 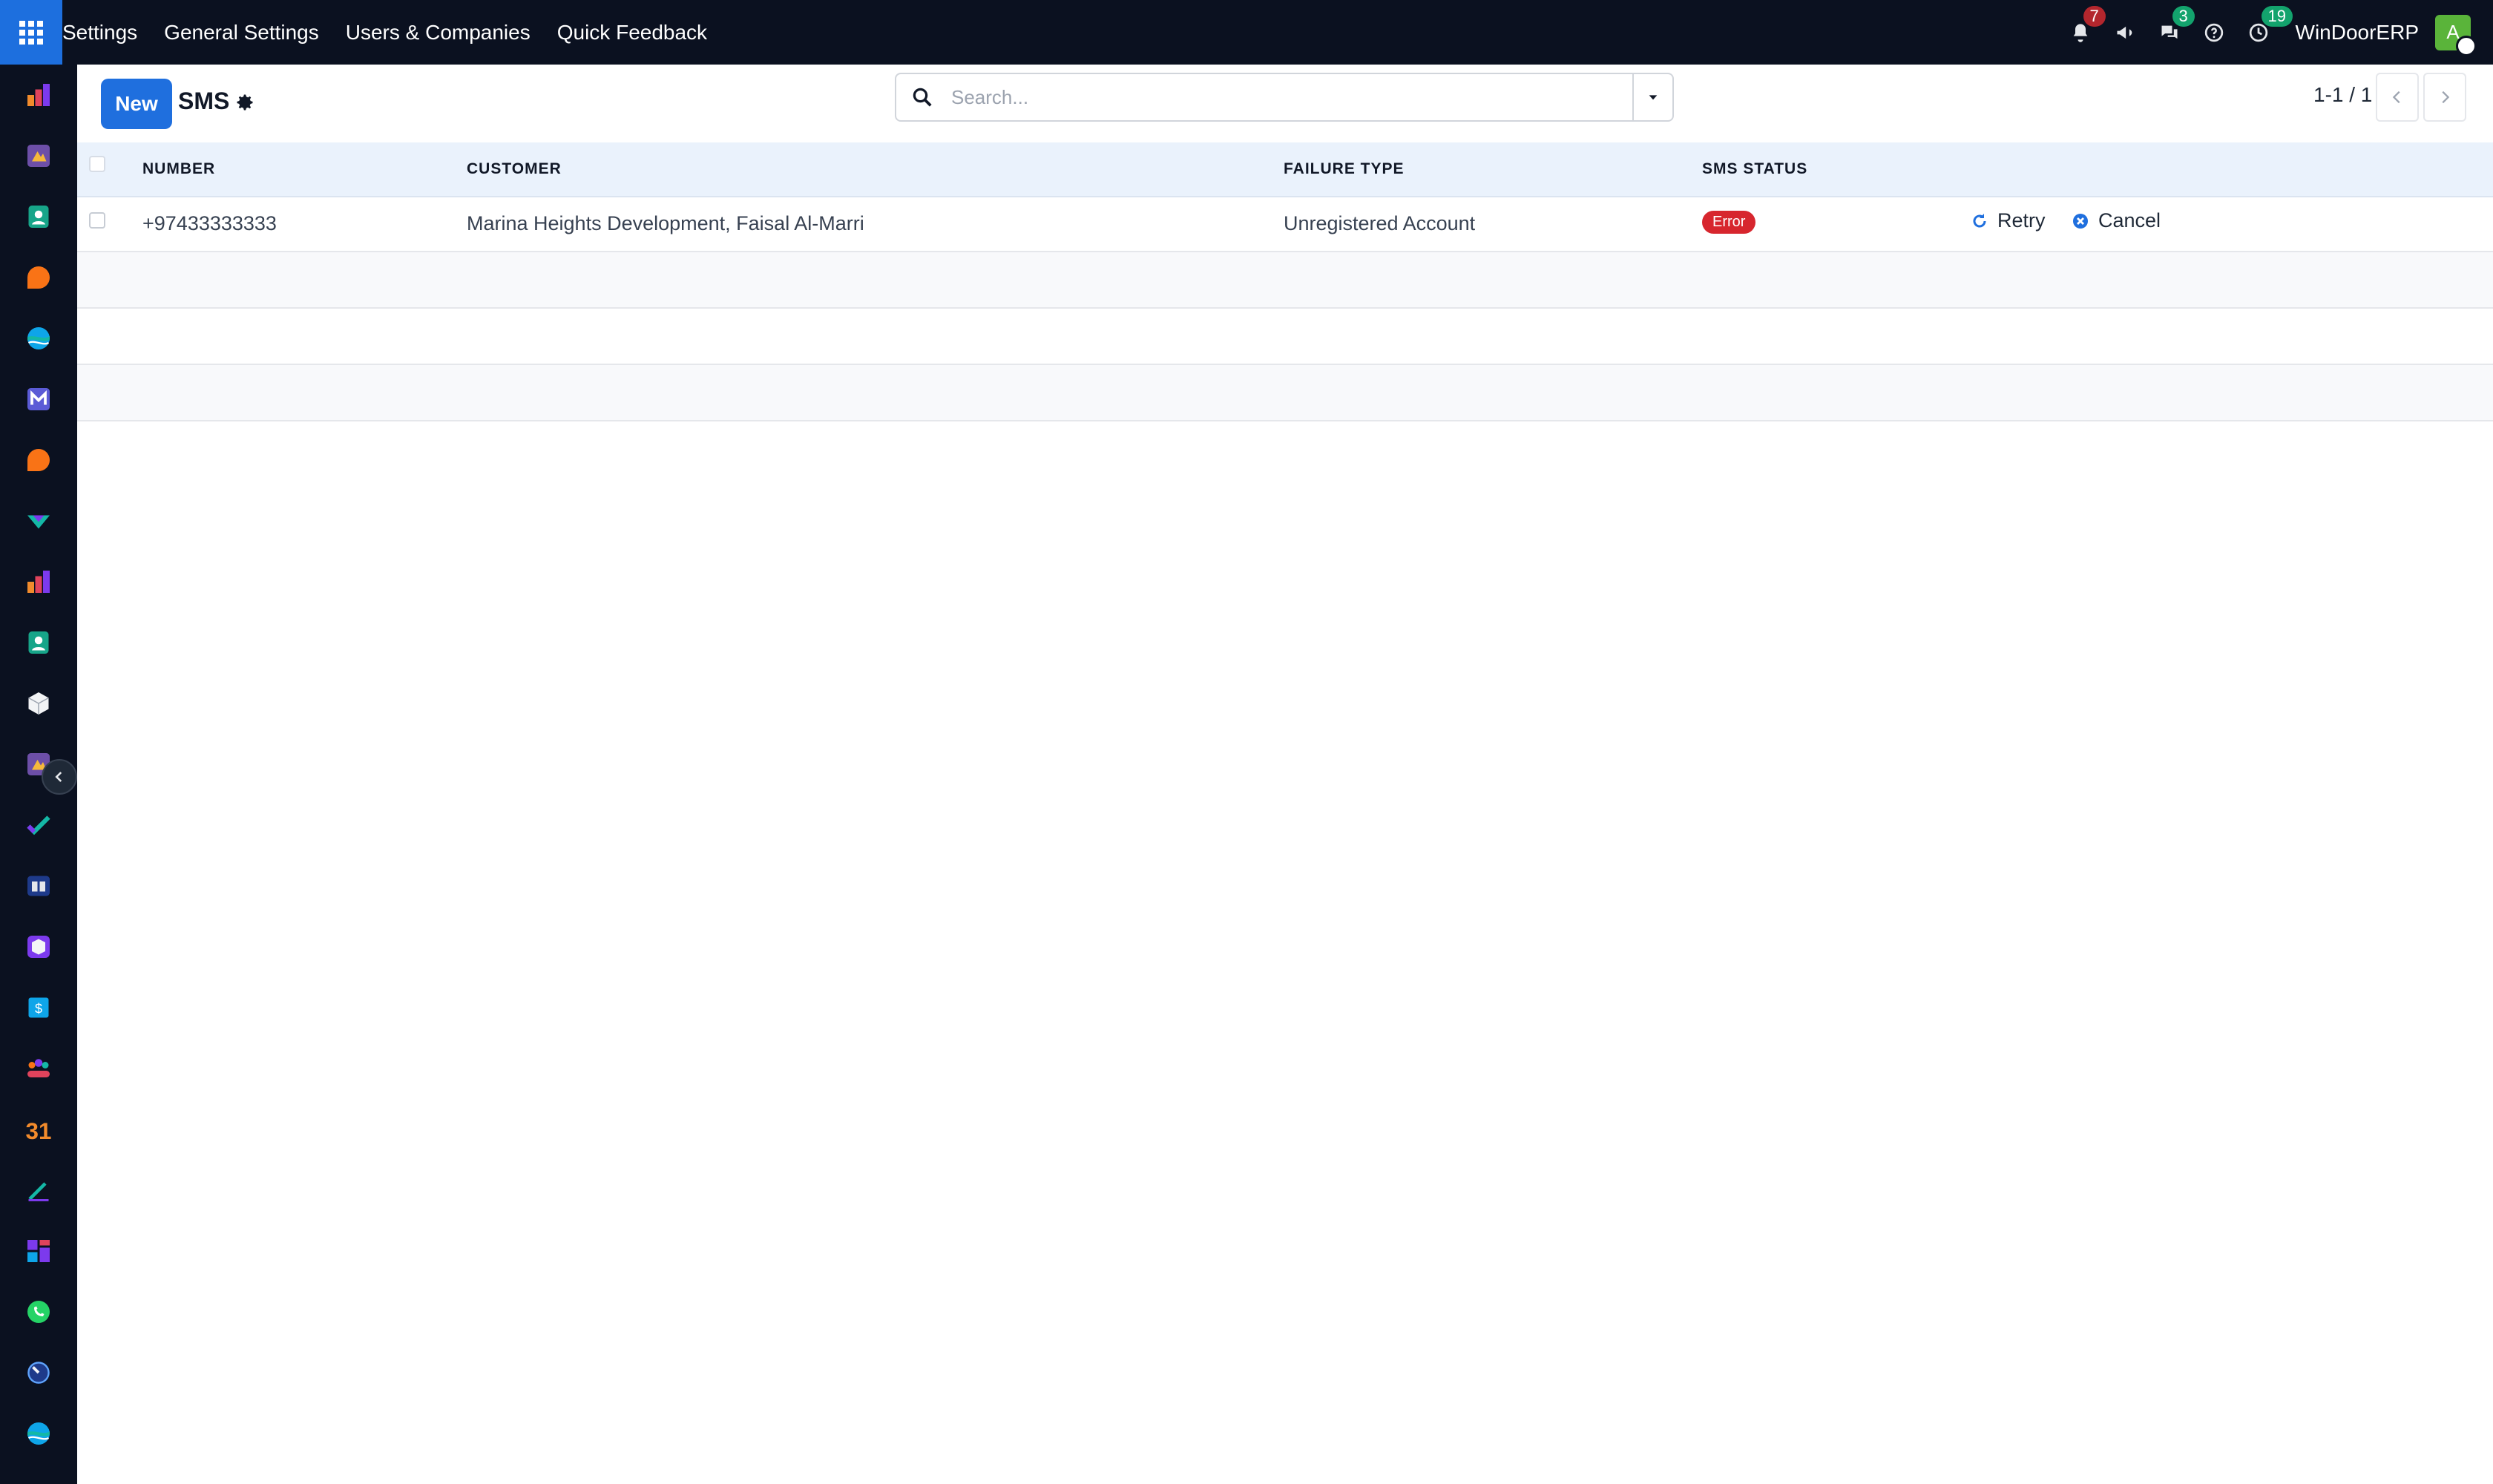 I want to click on messages-button: 3, so click(x=2171, y=32).